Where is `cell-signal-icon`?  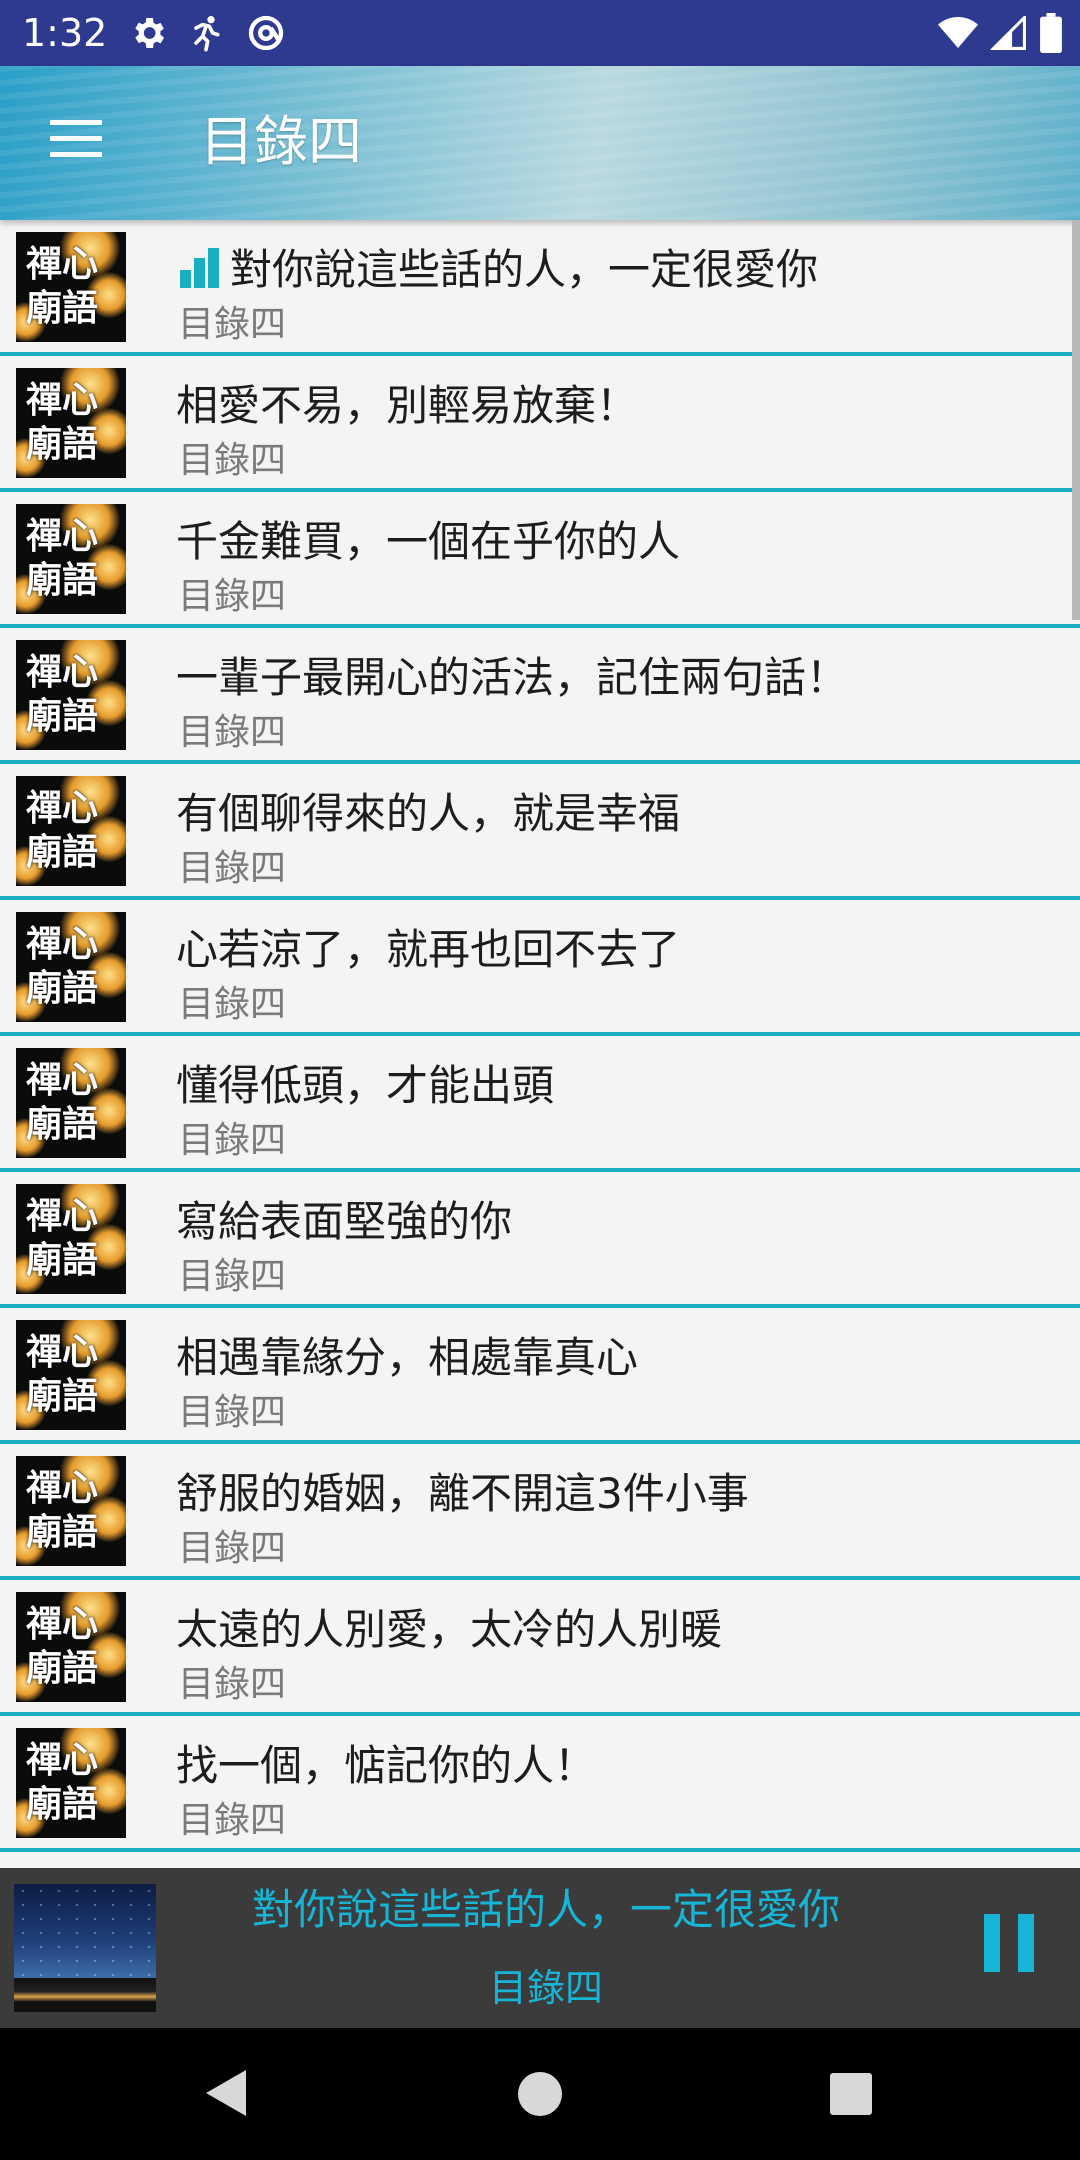
cell-signal-icon is located at coordinates (1008, 33).